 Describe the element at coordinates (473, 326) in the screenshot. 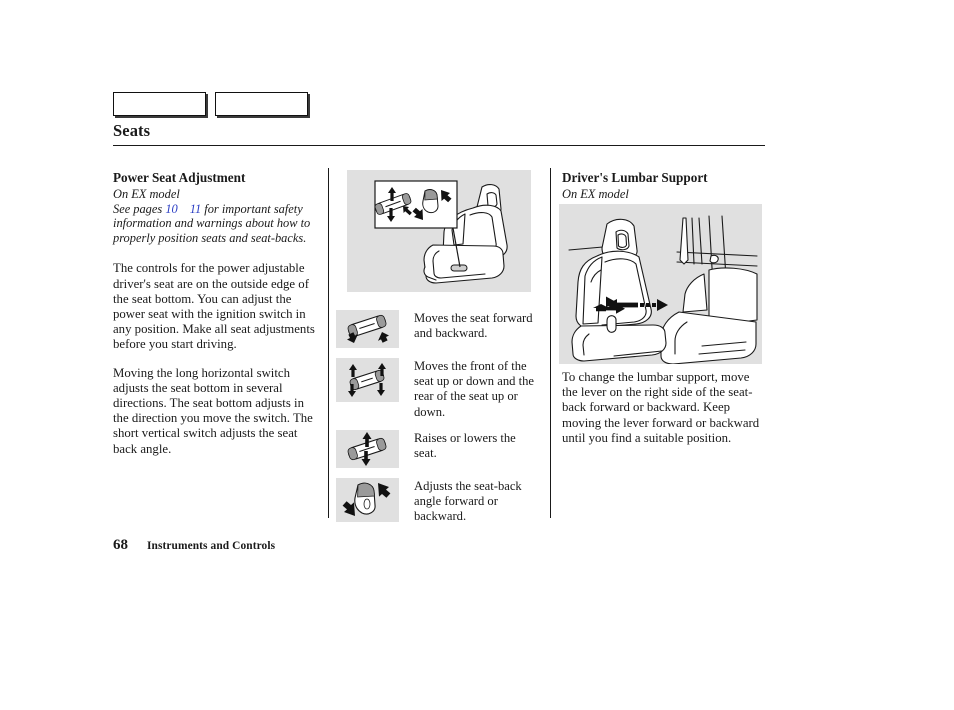

I see `switch-description-1: Moves the seat forward and backward.` at that location.